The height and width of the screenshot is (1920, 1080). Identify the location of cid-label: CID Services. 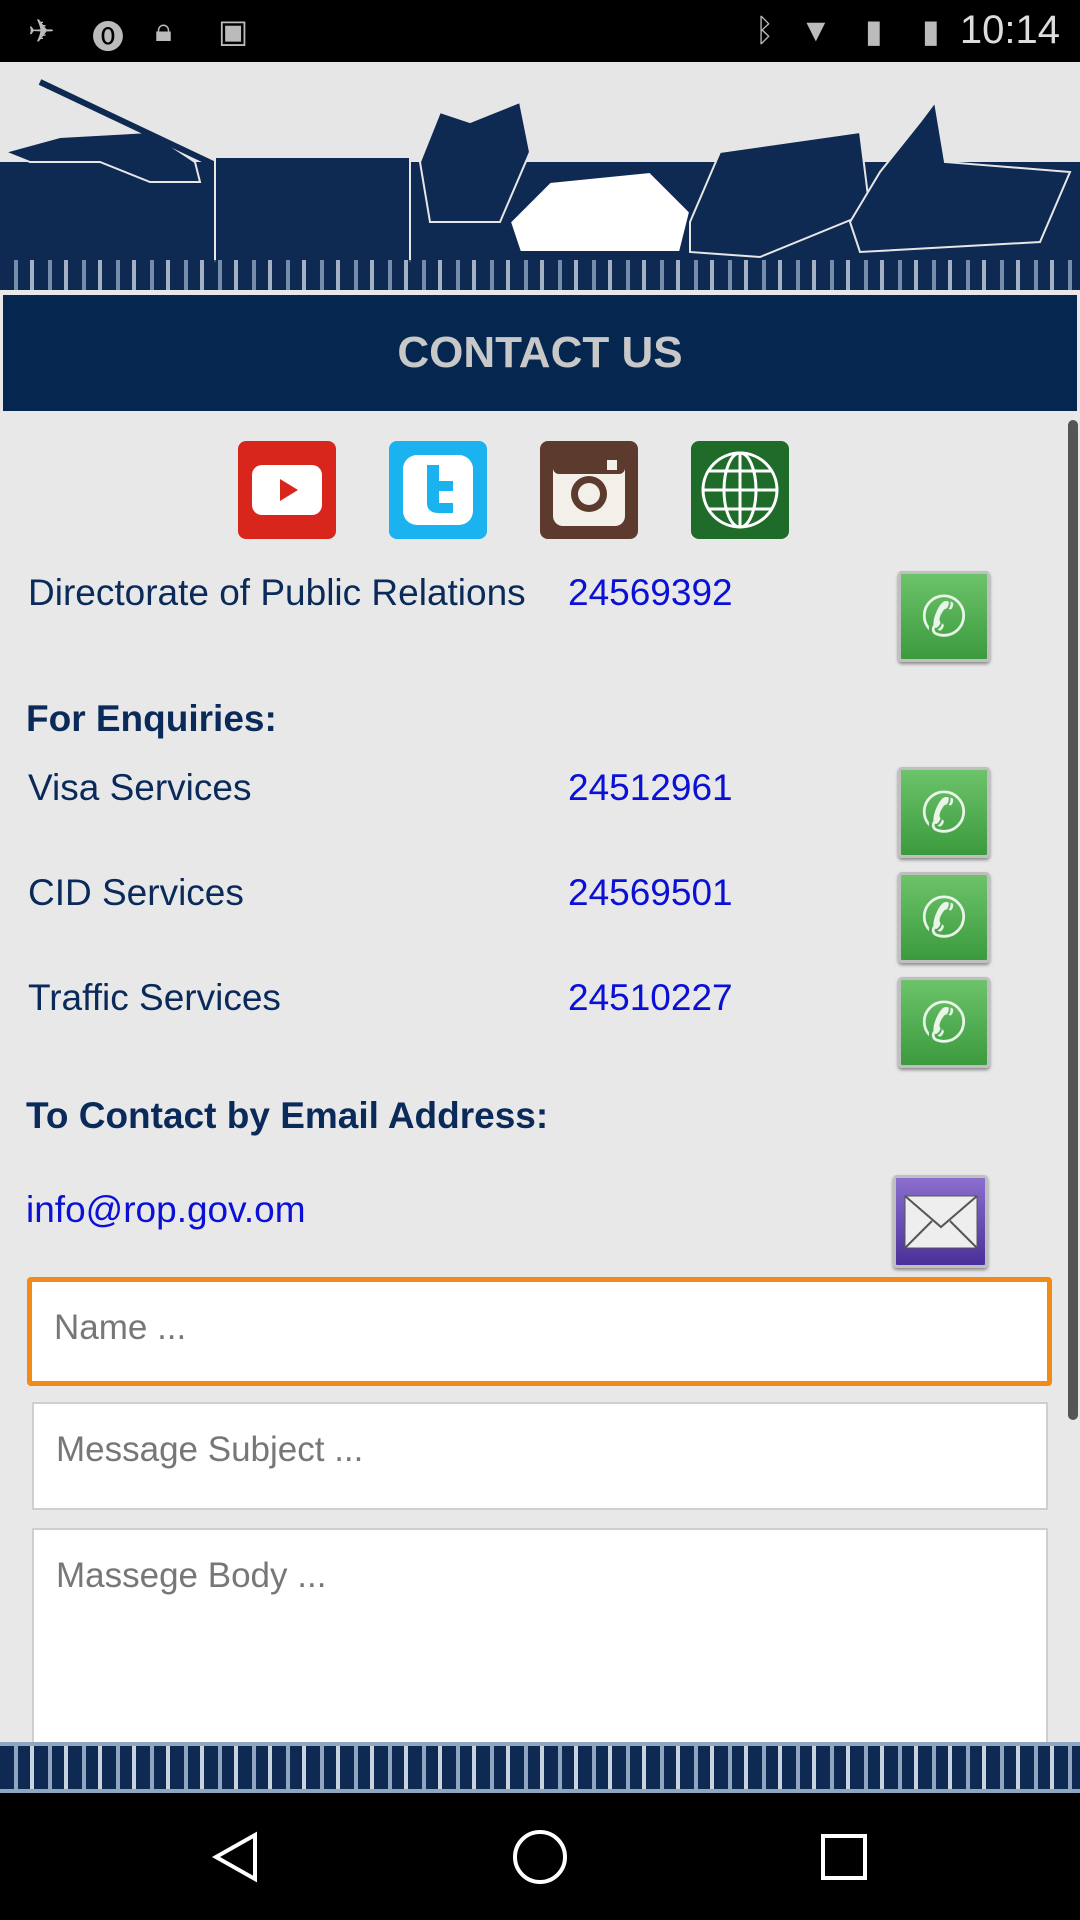
(136, 892).